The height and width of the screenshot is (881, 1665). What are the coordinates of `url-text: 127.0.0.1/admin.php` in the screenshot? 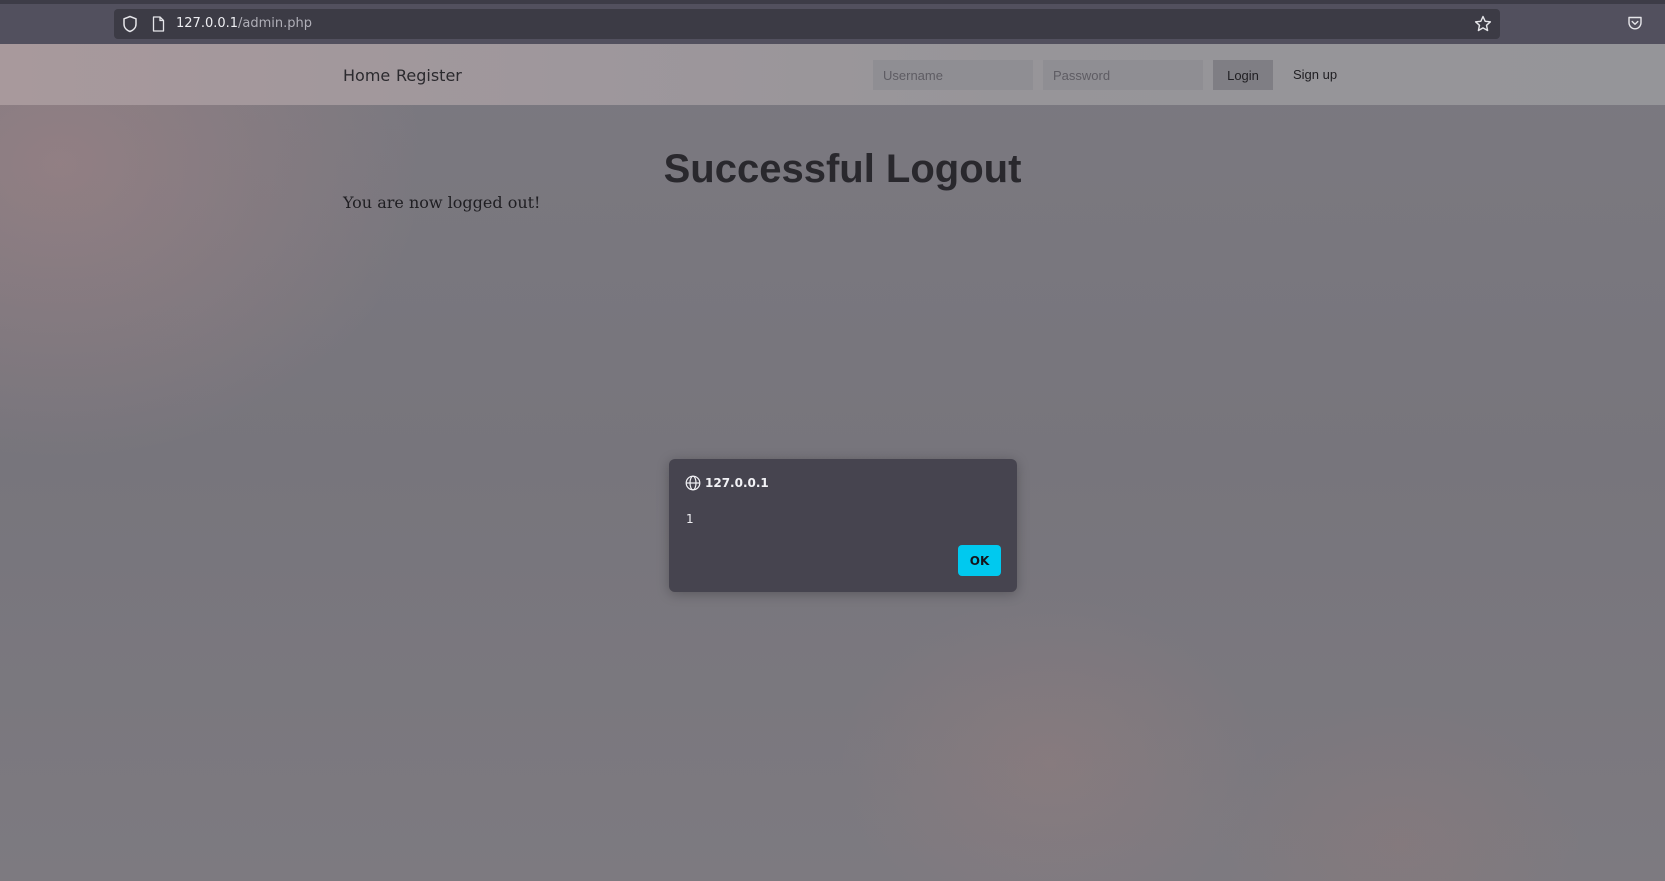 It's located at (244, 24).